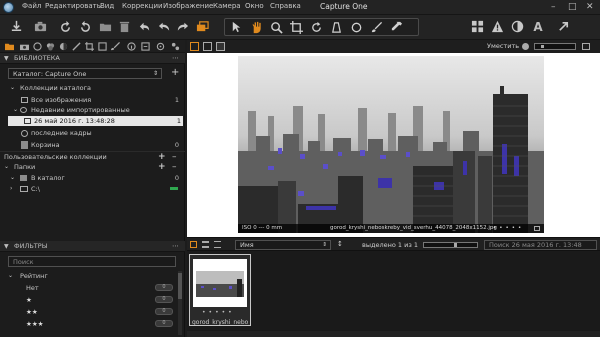 The image size is (600, 337). Describe the element at coordinates (590, 7) in the screenshot. I see `close-icon: ✕` at that location.